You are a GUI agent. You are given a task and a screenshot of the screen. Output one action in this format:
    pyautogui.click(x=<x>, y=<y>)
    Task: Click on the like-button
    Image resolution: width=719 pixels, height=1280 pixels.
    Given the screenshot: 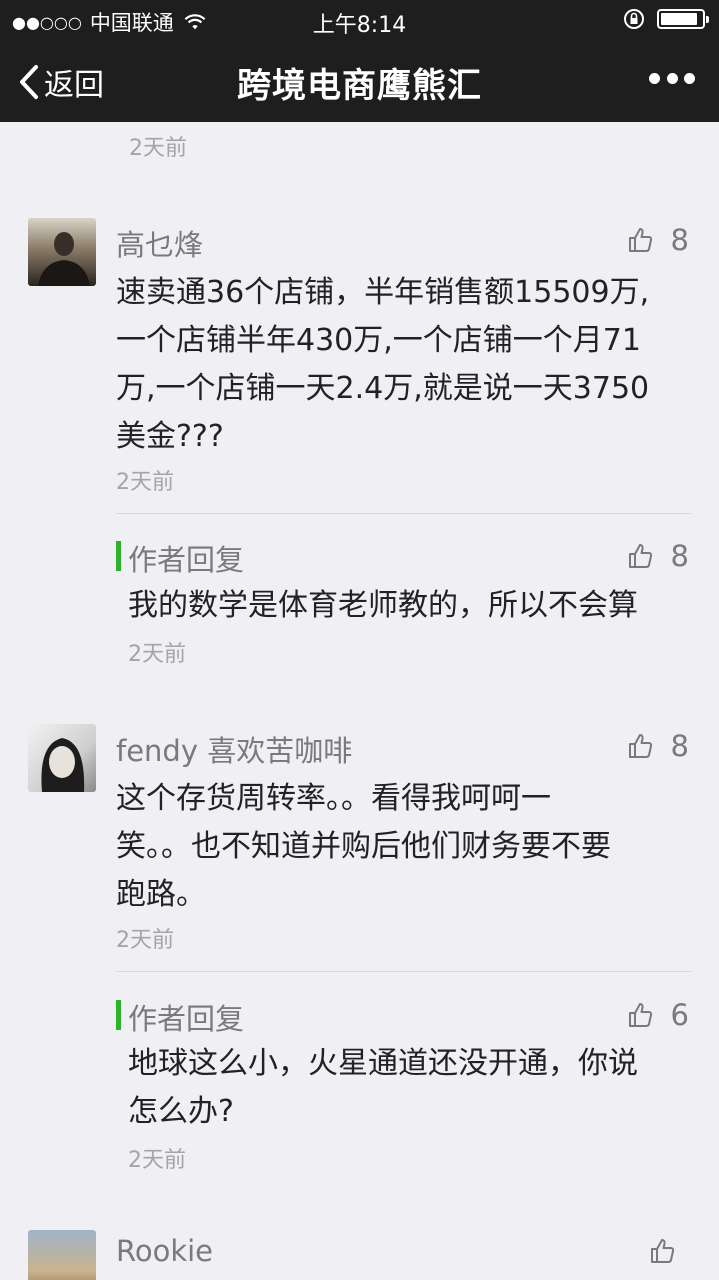 What is the action you would take?
    pyautogui.click(x=662, y=1251)
    